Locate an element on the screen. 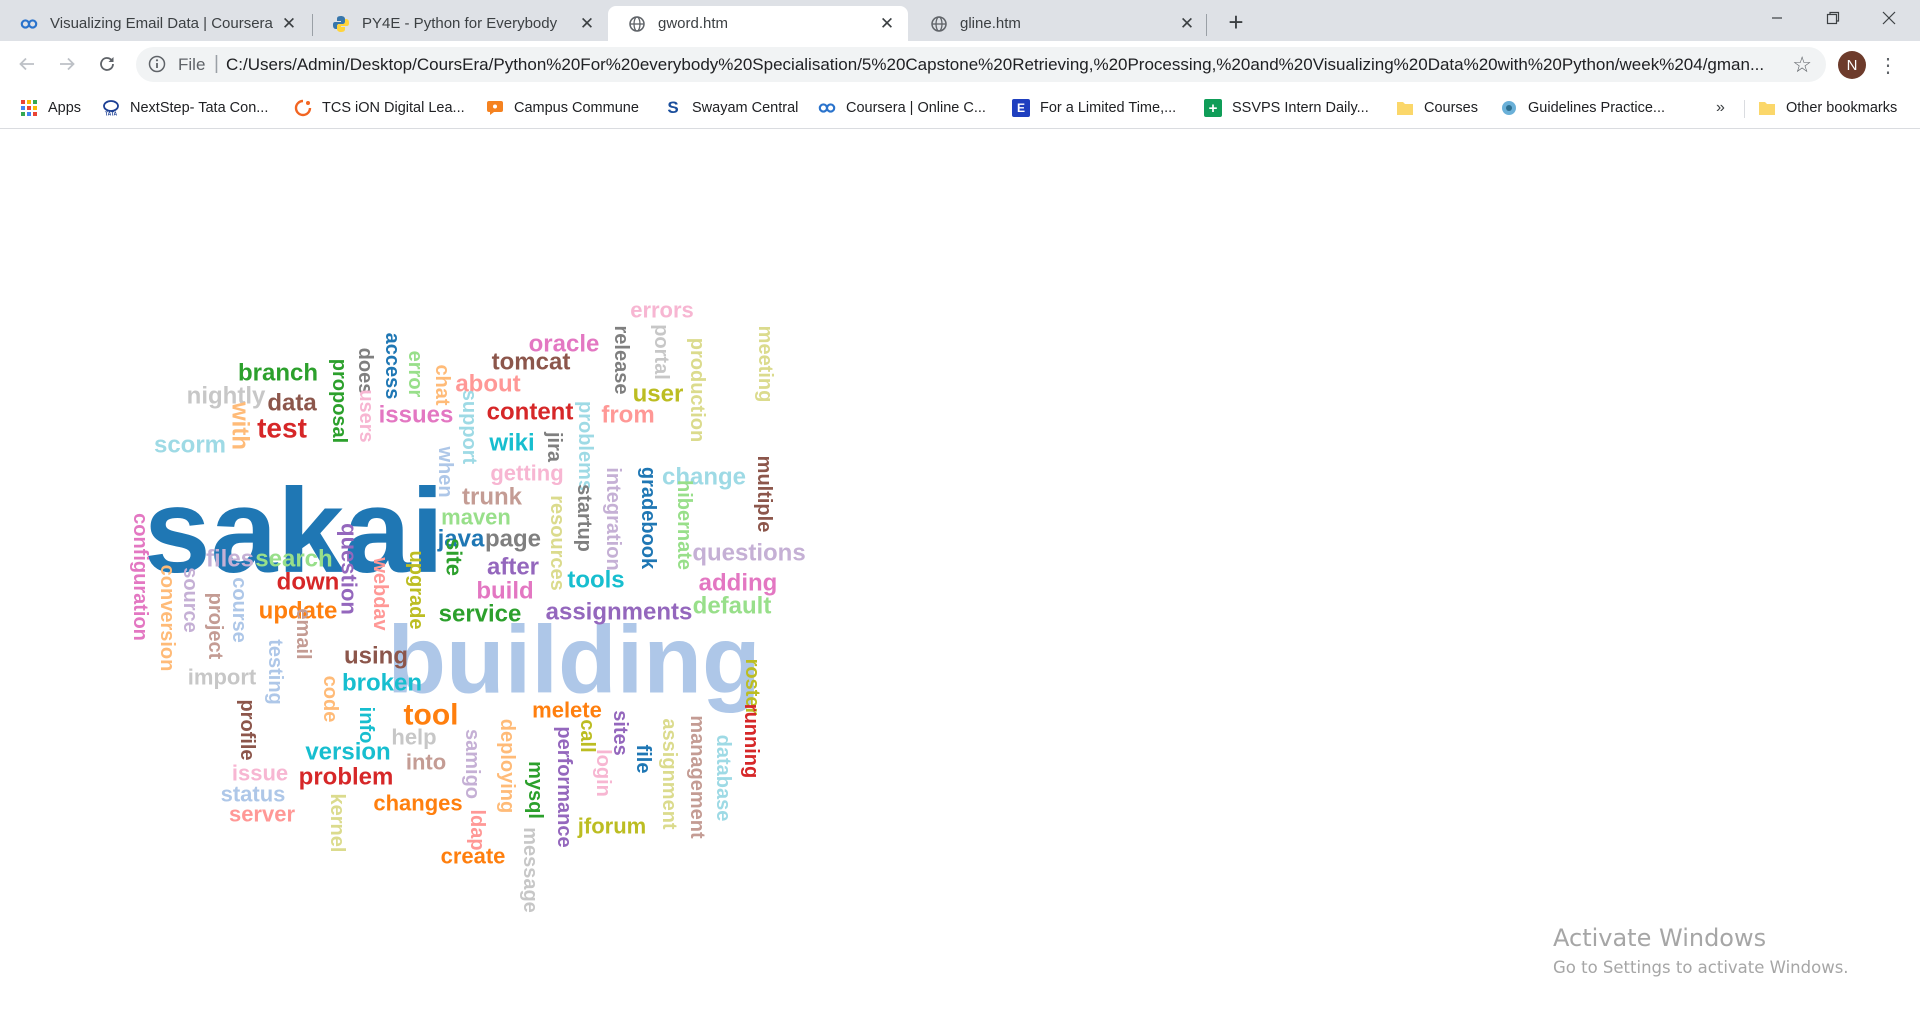  word-cloud-word-status: status is located at coordinates (253, 794).